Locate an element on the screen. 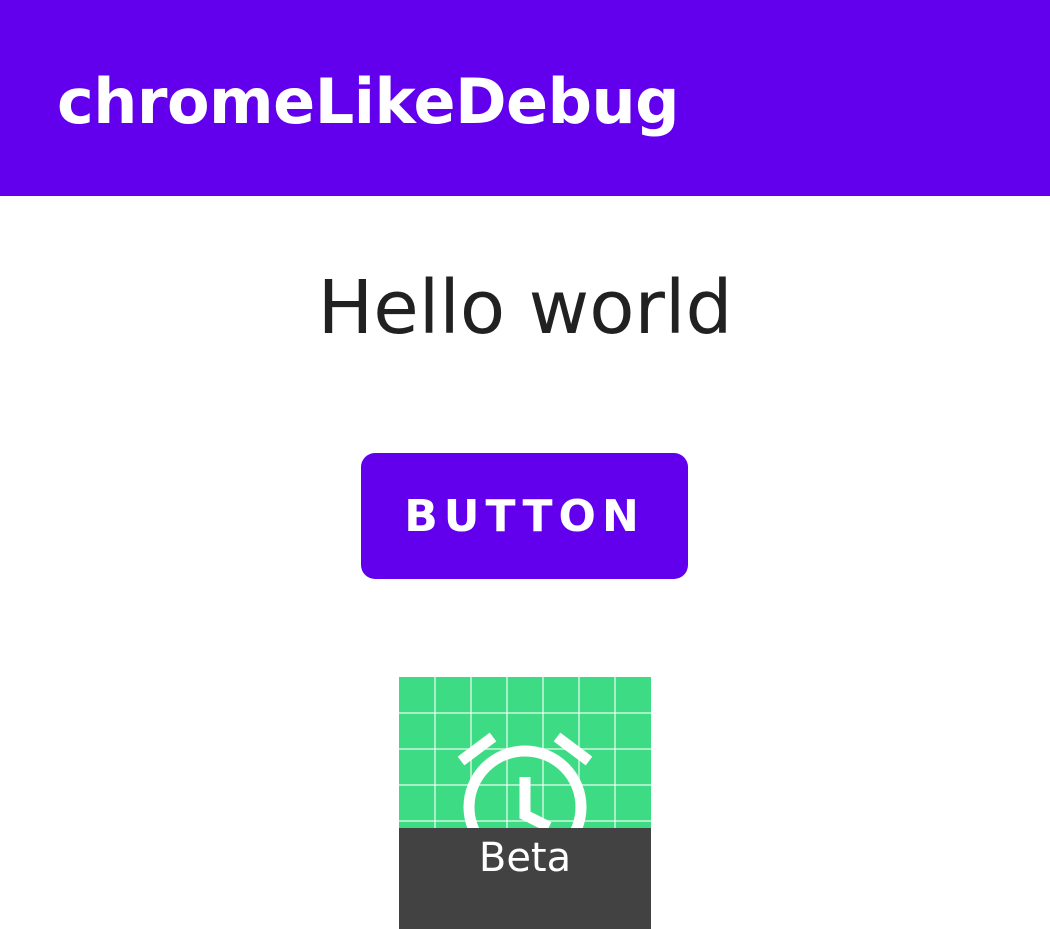 The height and width of the screenshot is (929, 1050). beta-badge: Beta is located at coordinates (525, 878).